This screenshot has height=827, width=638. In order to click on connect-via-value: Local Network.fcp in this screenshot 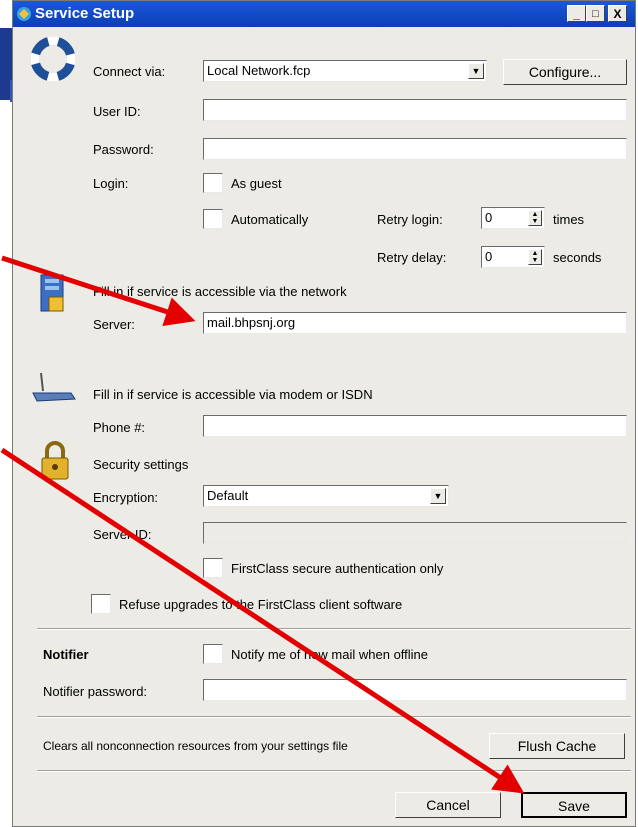, I will do `click(259, 70)`.